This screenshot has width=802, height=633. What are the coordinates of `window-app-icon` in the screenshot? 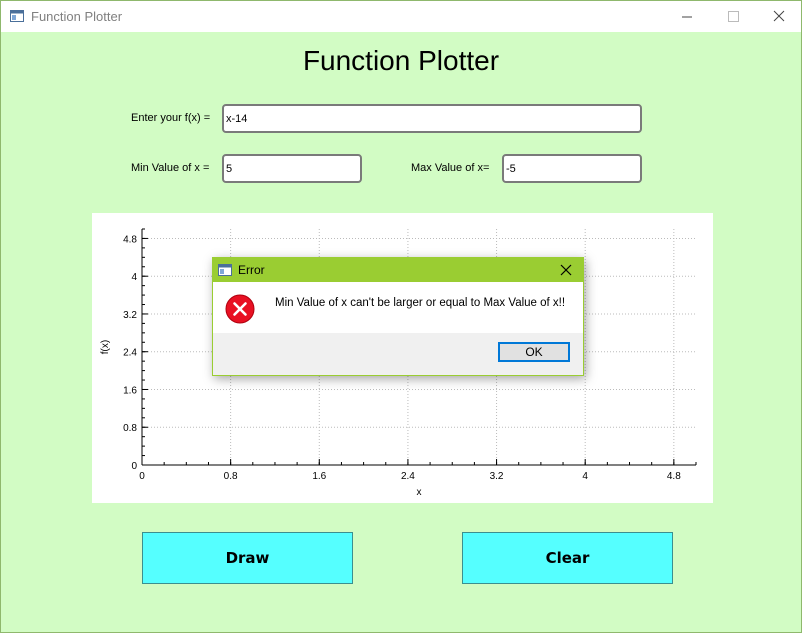 It's located at (17, 16).